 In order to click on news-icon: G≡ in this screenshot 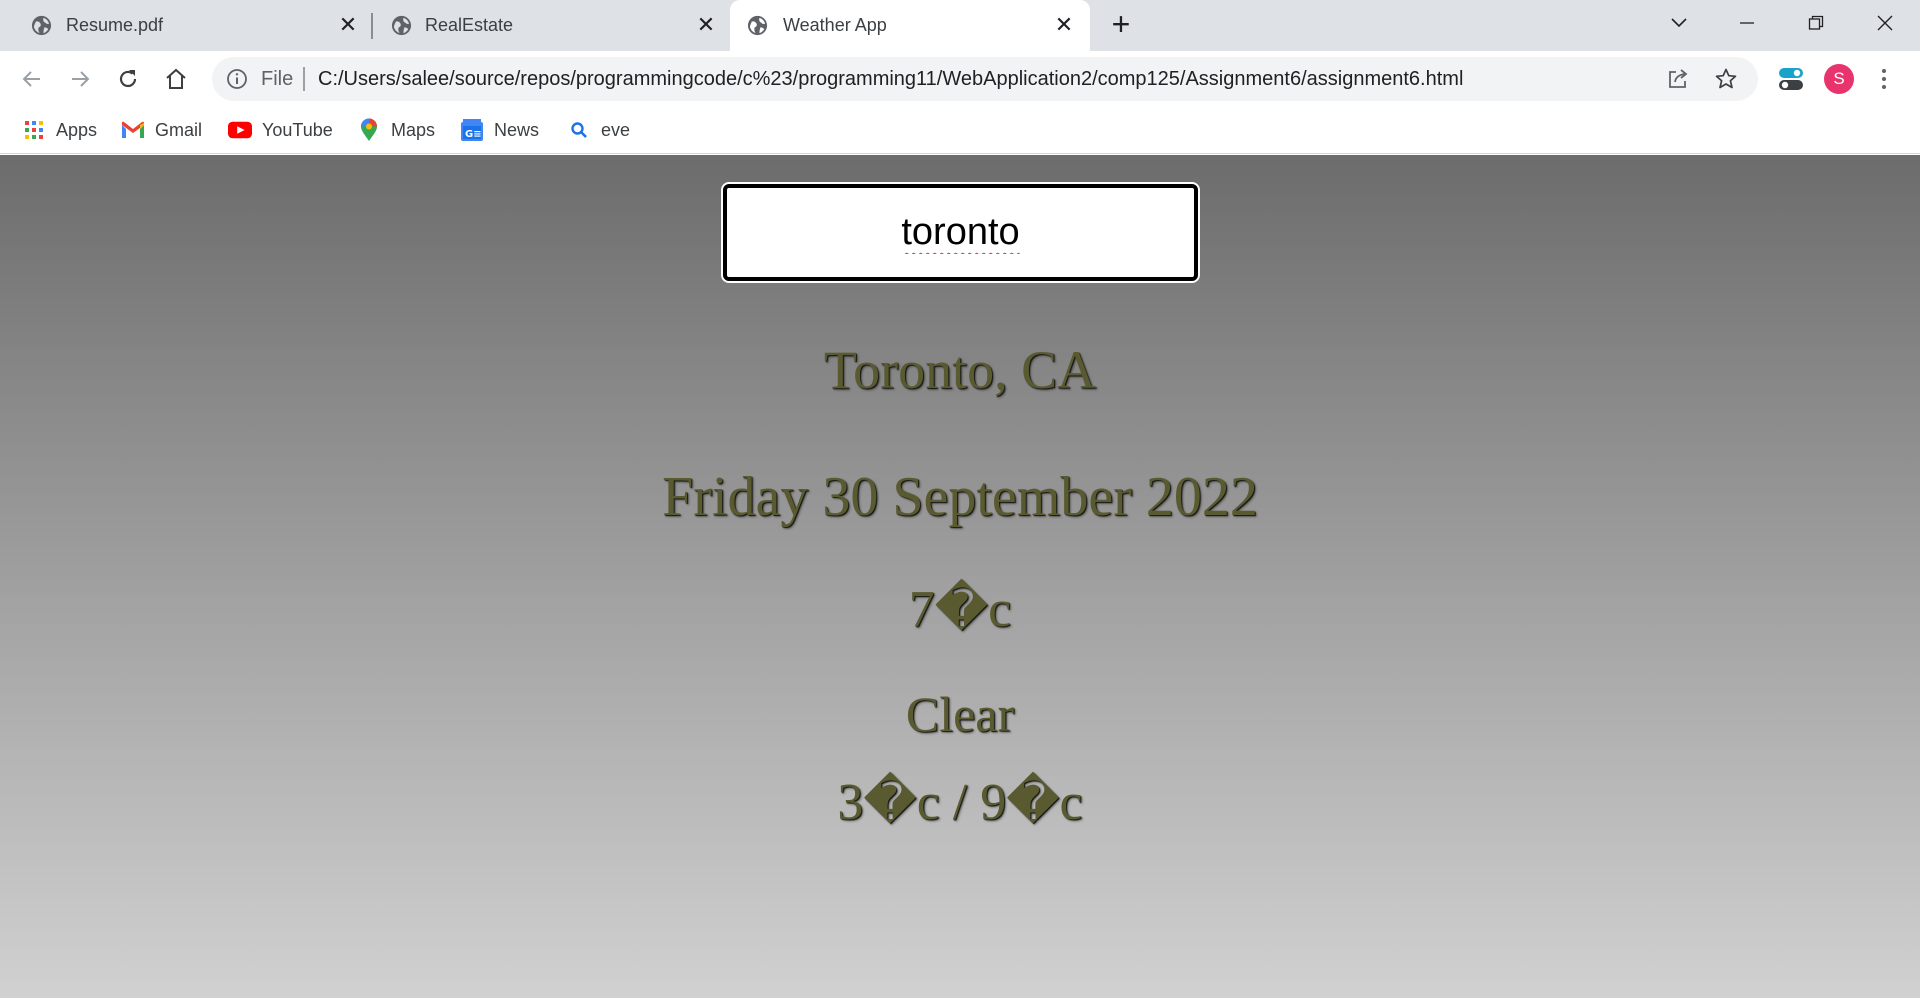, I will do `click(472, 130)`.